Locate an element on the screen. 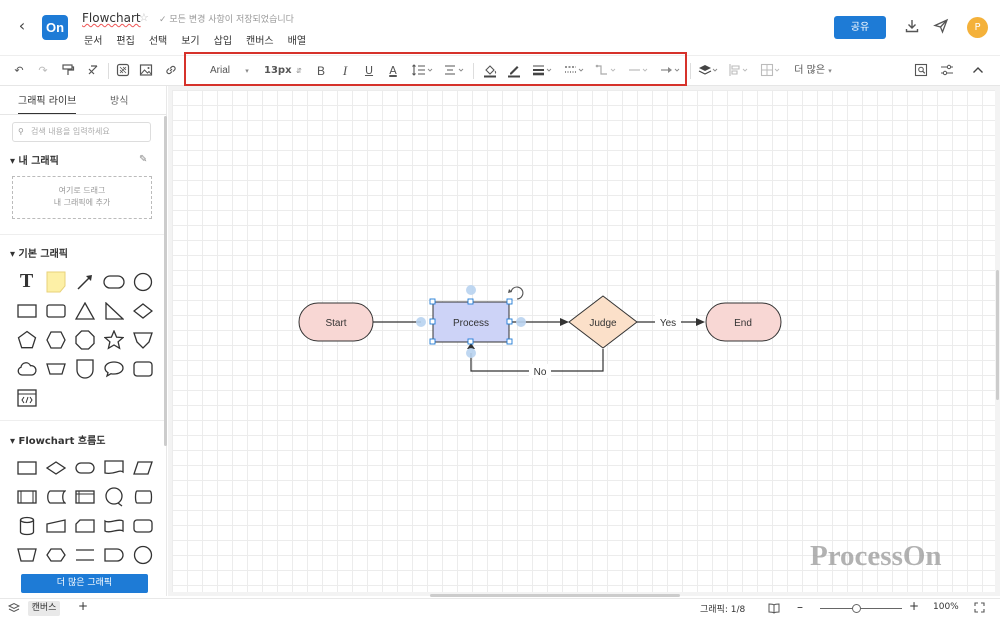 The image size is (1000, 617). process-node-label: Process is located at coordinates (471, 323).